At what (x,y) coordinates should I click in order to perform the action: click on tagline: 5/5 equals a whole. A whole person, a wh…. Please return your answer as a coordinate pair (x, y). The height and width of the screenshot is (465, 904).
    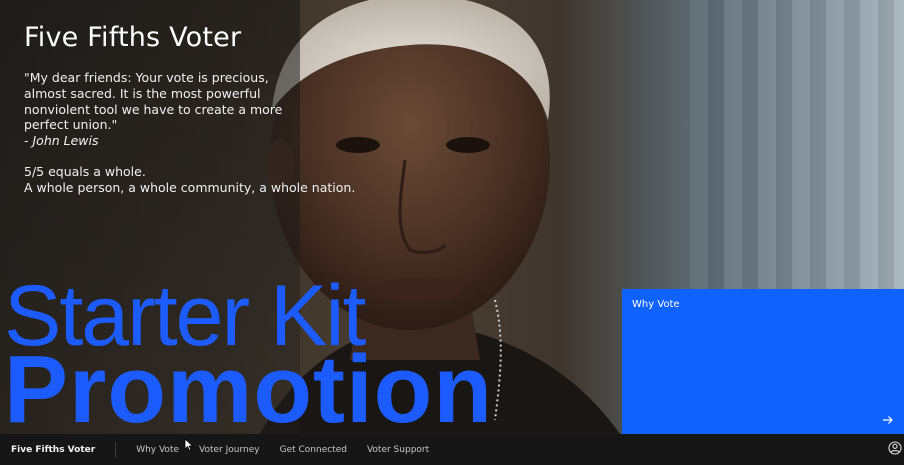
    Looking at the image, I should click on (189, 180).